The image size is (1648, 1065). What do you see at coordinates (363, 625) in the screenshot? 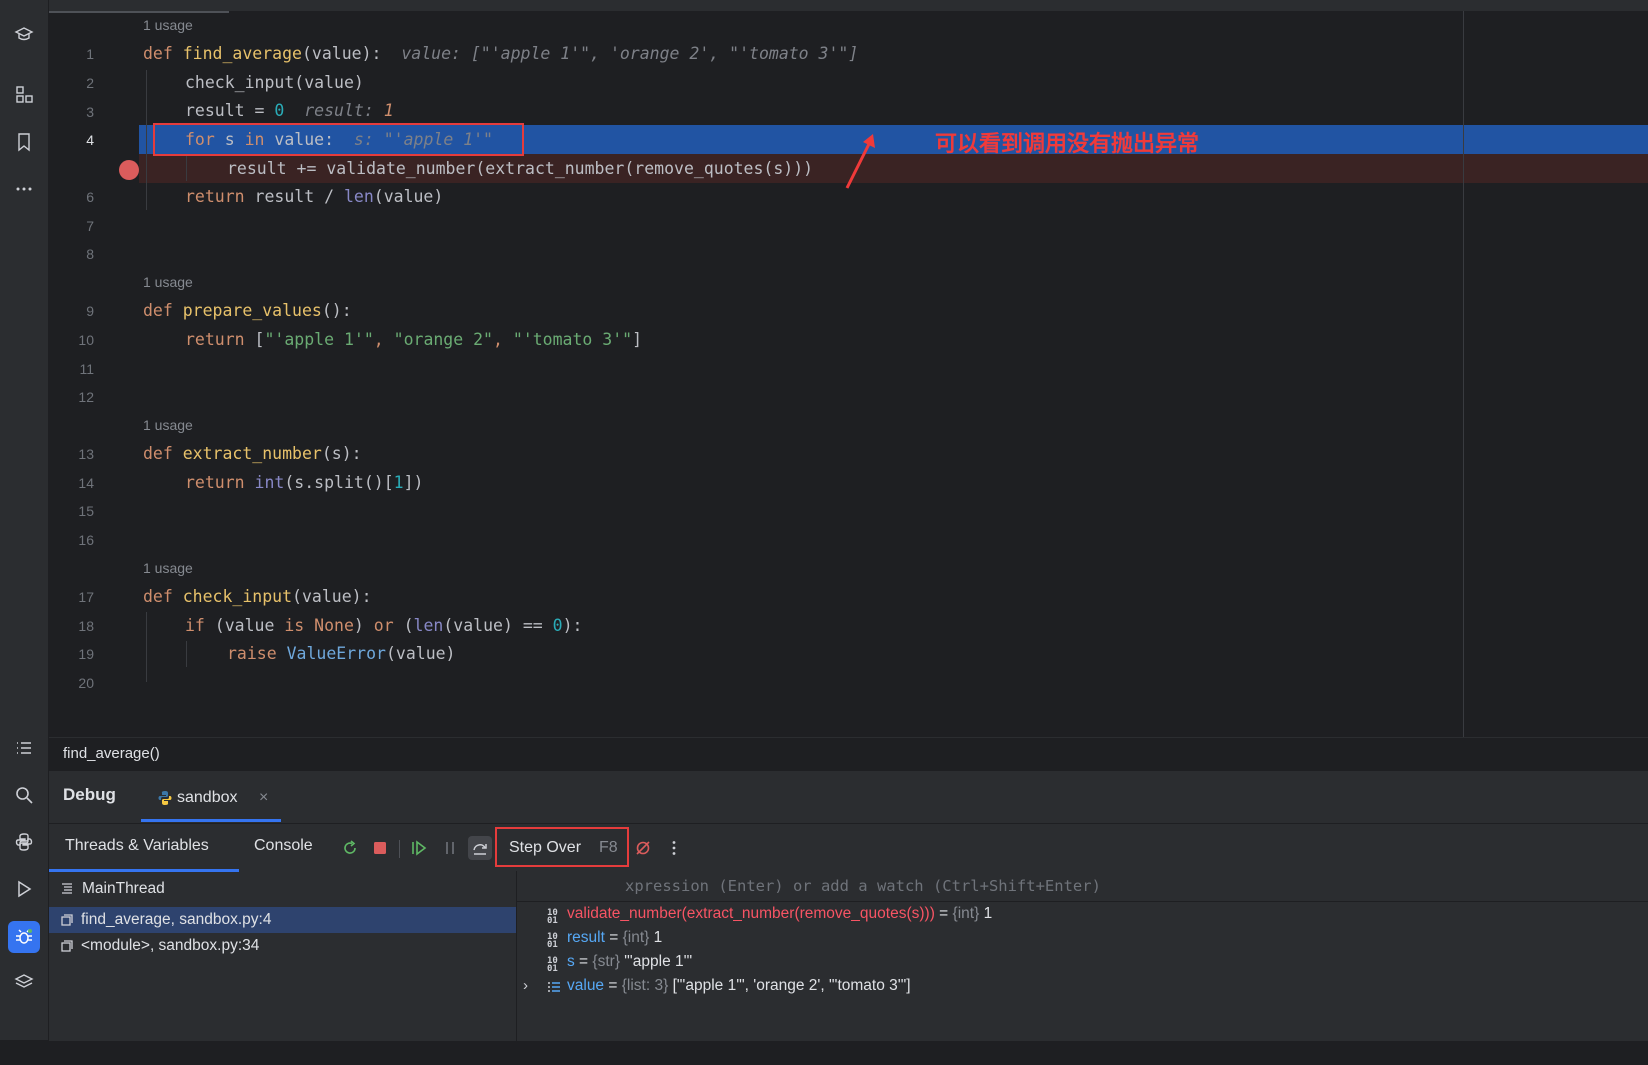
I see `code-text: )` at bounding box center [363, 625].